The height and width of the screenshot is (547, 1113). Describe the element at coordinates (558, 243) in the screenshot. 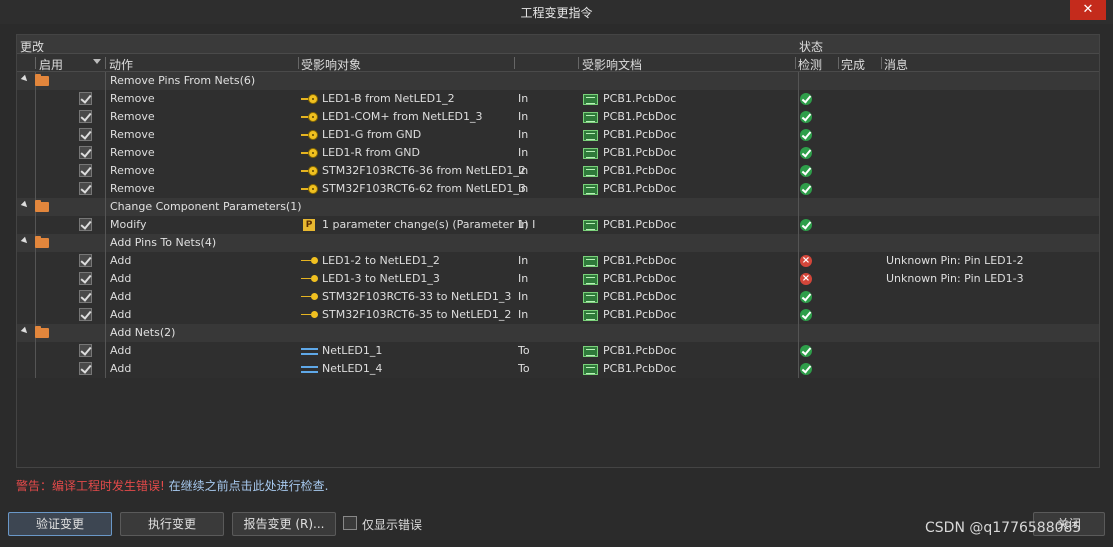

I see `group-row: Add Pins To Nets(4)` at that location.